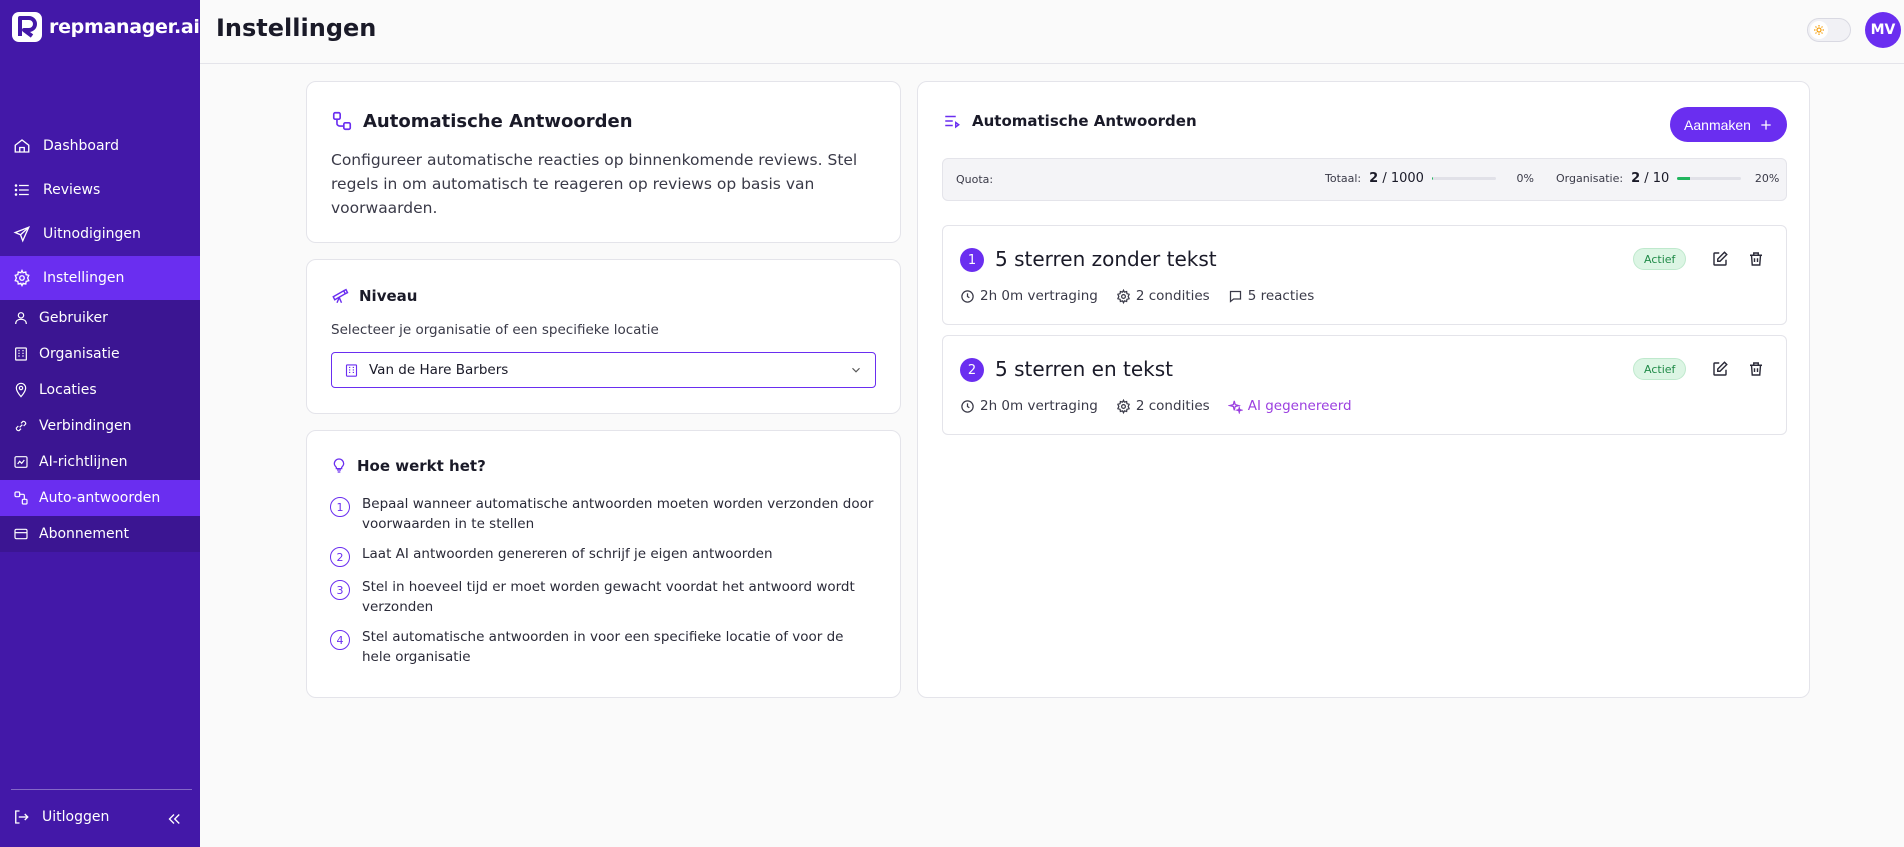 The image size is (1904, 847). I want to click on how-title: Hoe werkt het?, so click(421, 466).